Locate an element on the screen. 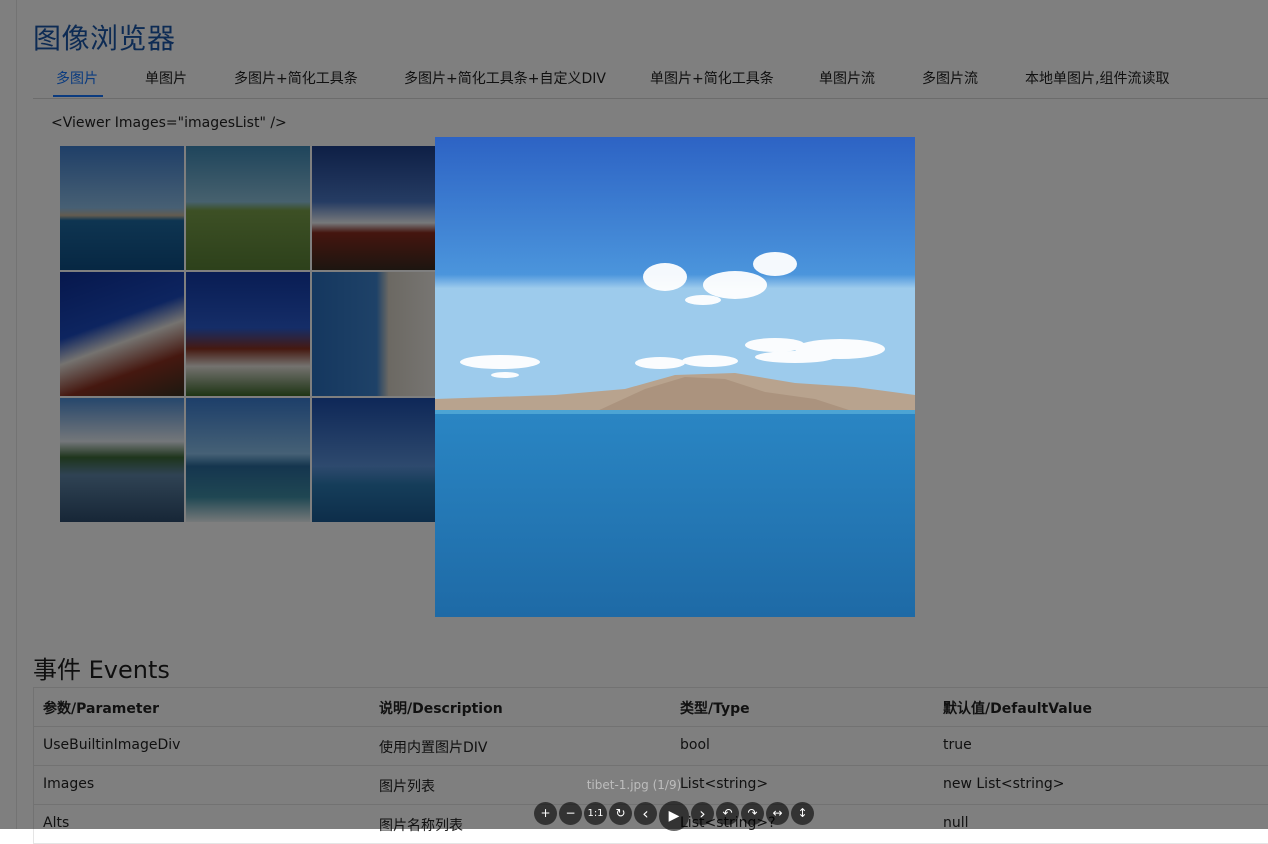  zoom-in-icon: + is located at coordinates (545, 813).